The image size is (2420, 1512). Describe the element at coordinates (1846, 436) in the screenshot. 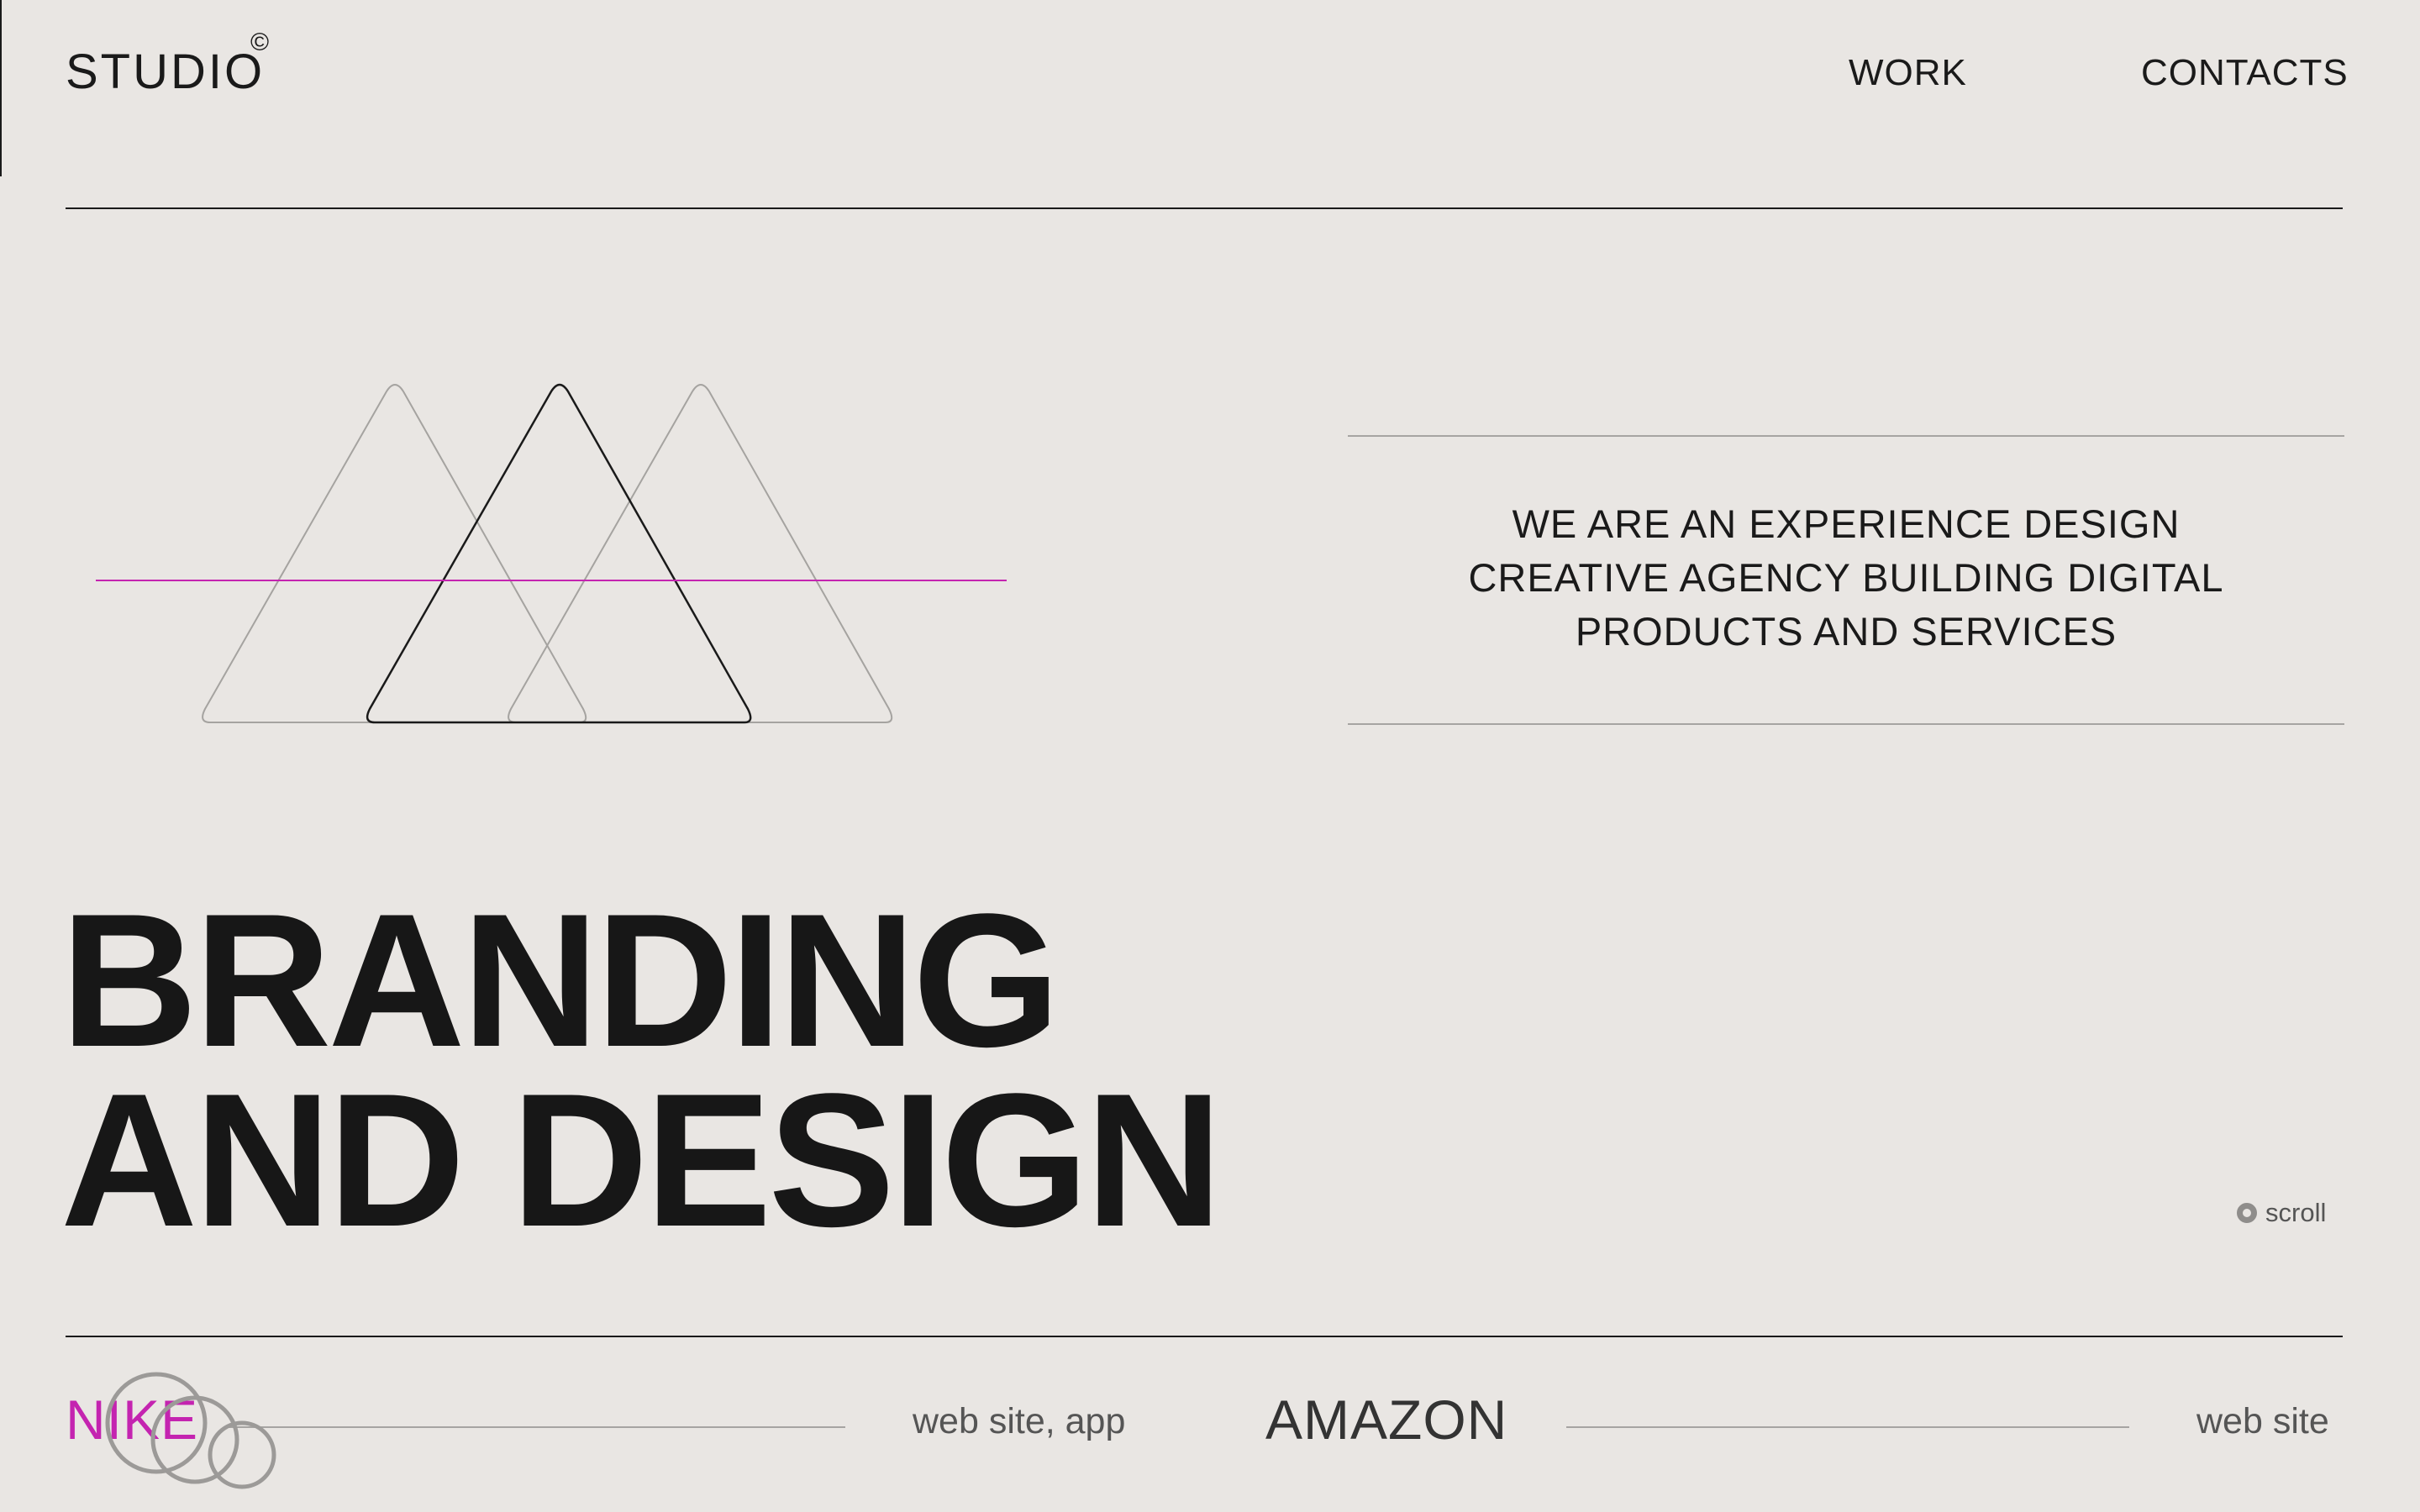

I see `tagline-top-rule` at that location.